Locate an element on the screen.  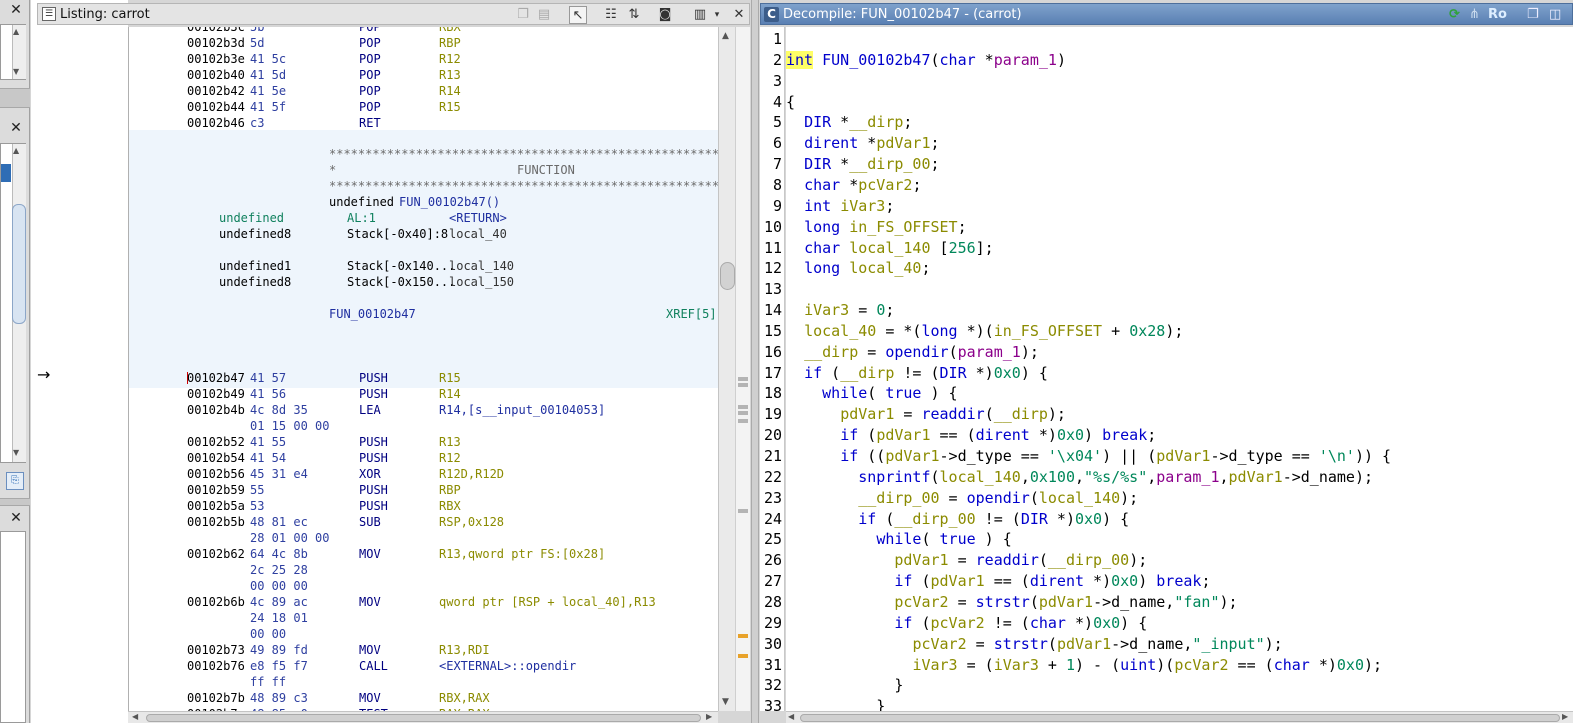
code-token-type: uint is located at coordinates (1138, 665).